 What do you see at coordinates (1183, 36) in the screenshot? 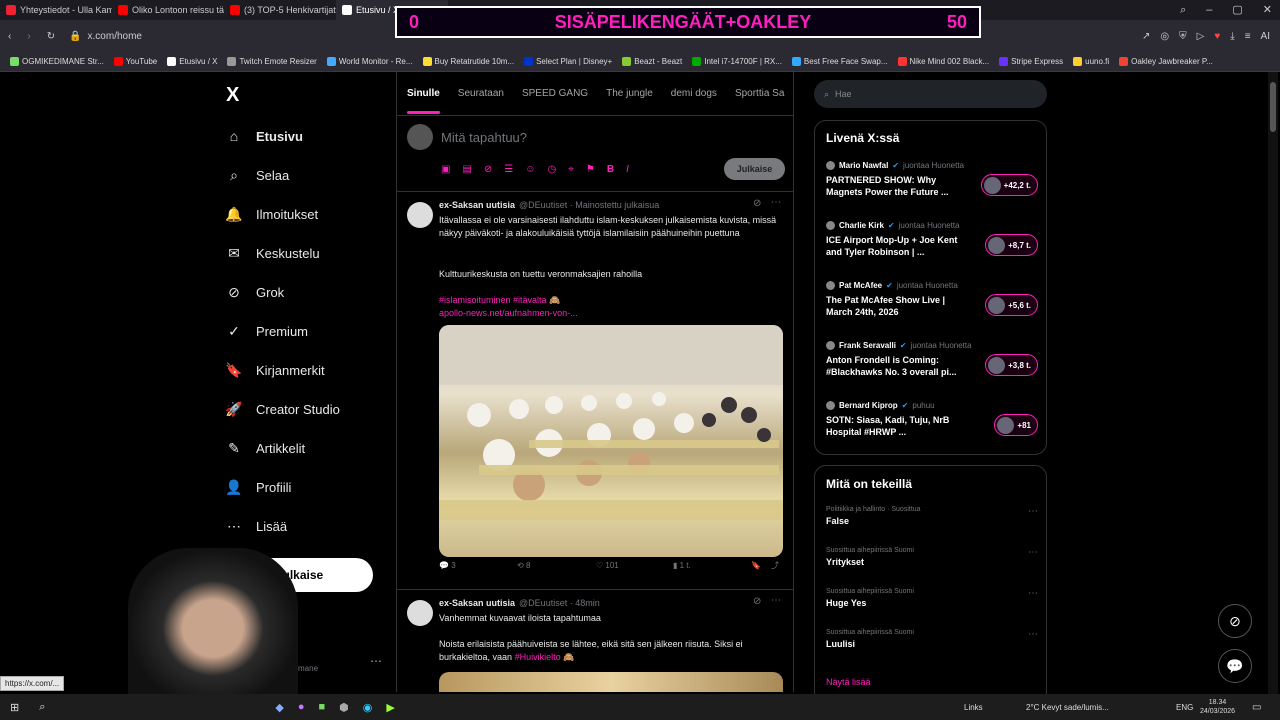
I see `shield-icon: ⛨` at bounding box center [1183, 36].